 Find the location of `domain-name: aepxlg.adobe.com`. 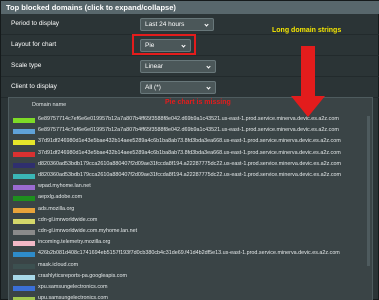

domain-name: aepxlg.adobe.com is located at coordinates (60, 197).